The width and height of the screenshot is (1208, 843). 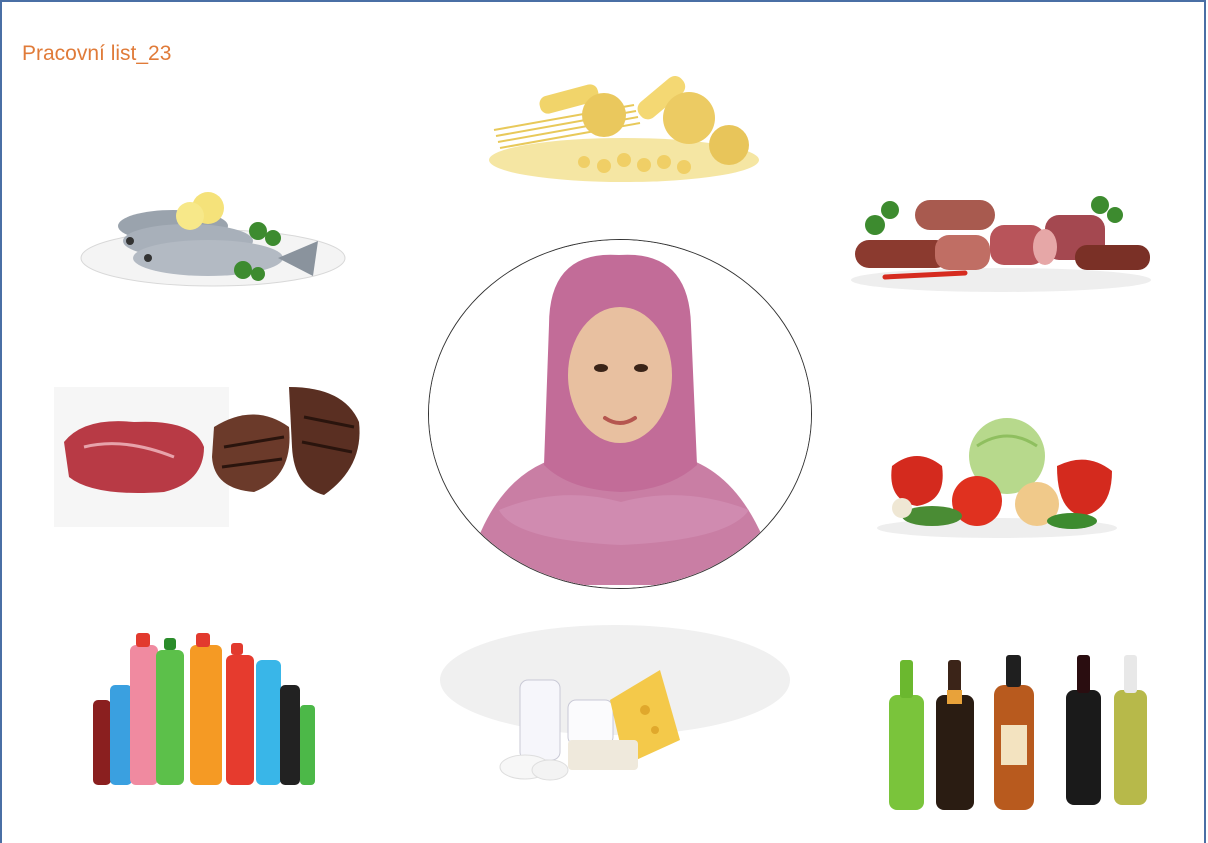 What do you see at coordinates (213, 239) in the screenshot?
I see `fish-image` at bounding box center [213, 239].